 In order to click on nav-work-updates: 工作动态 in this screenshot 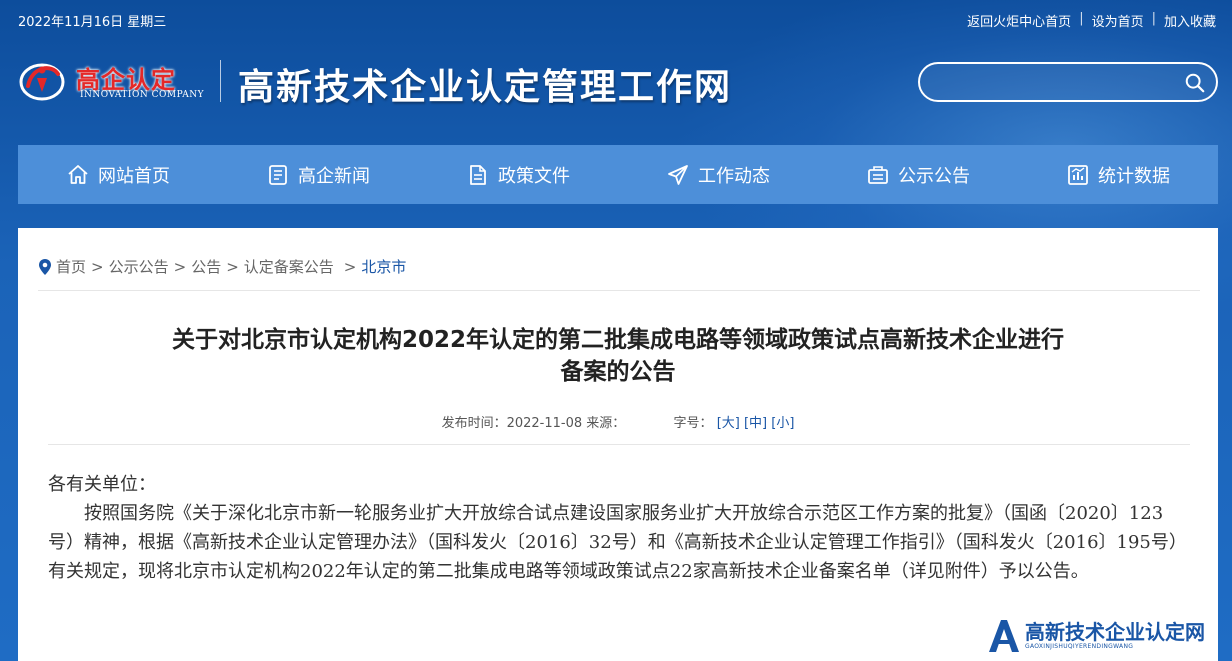, I will do `click(718, 174)`.